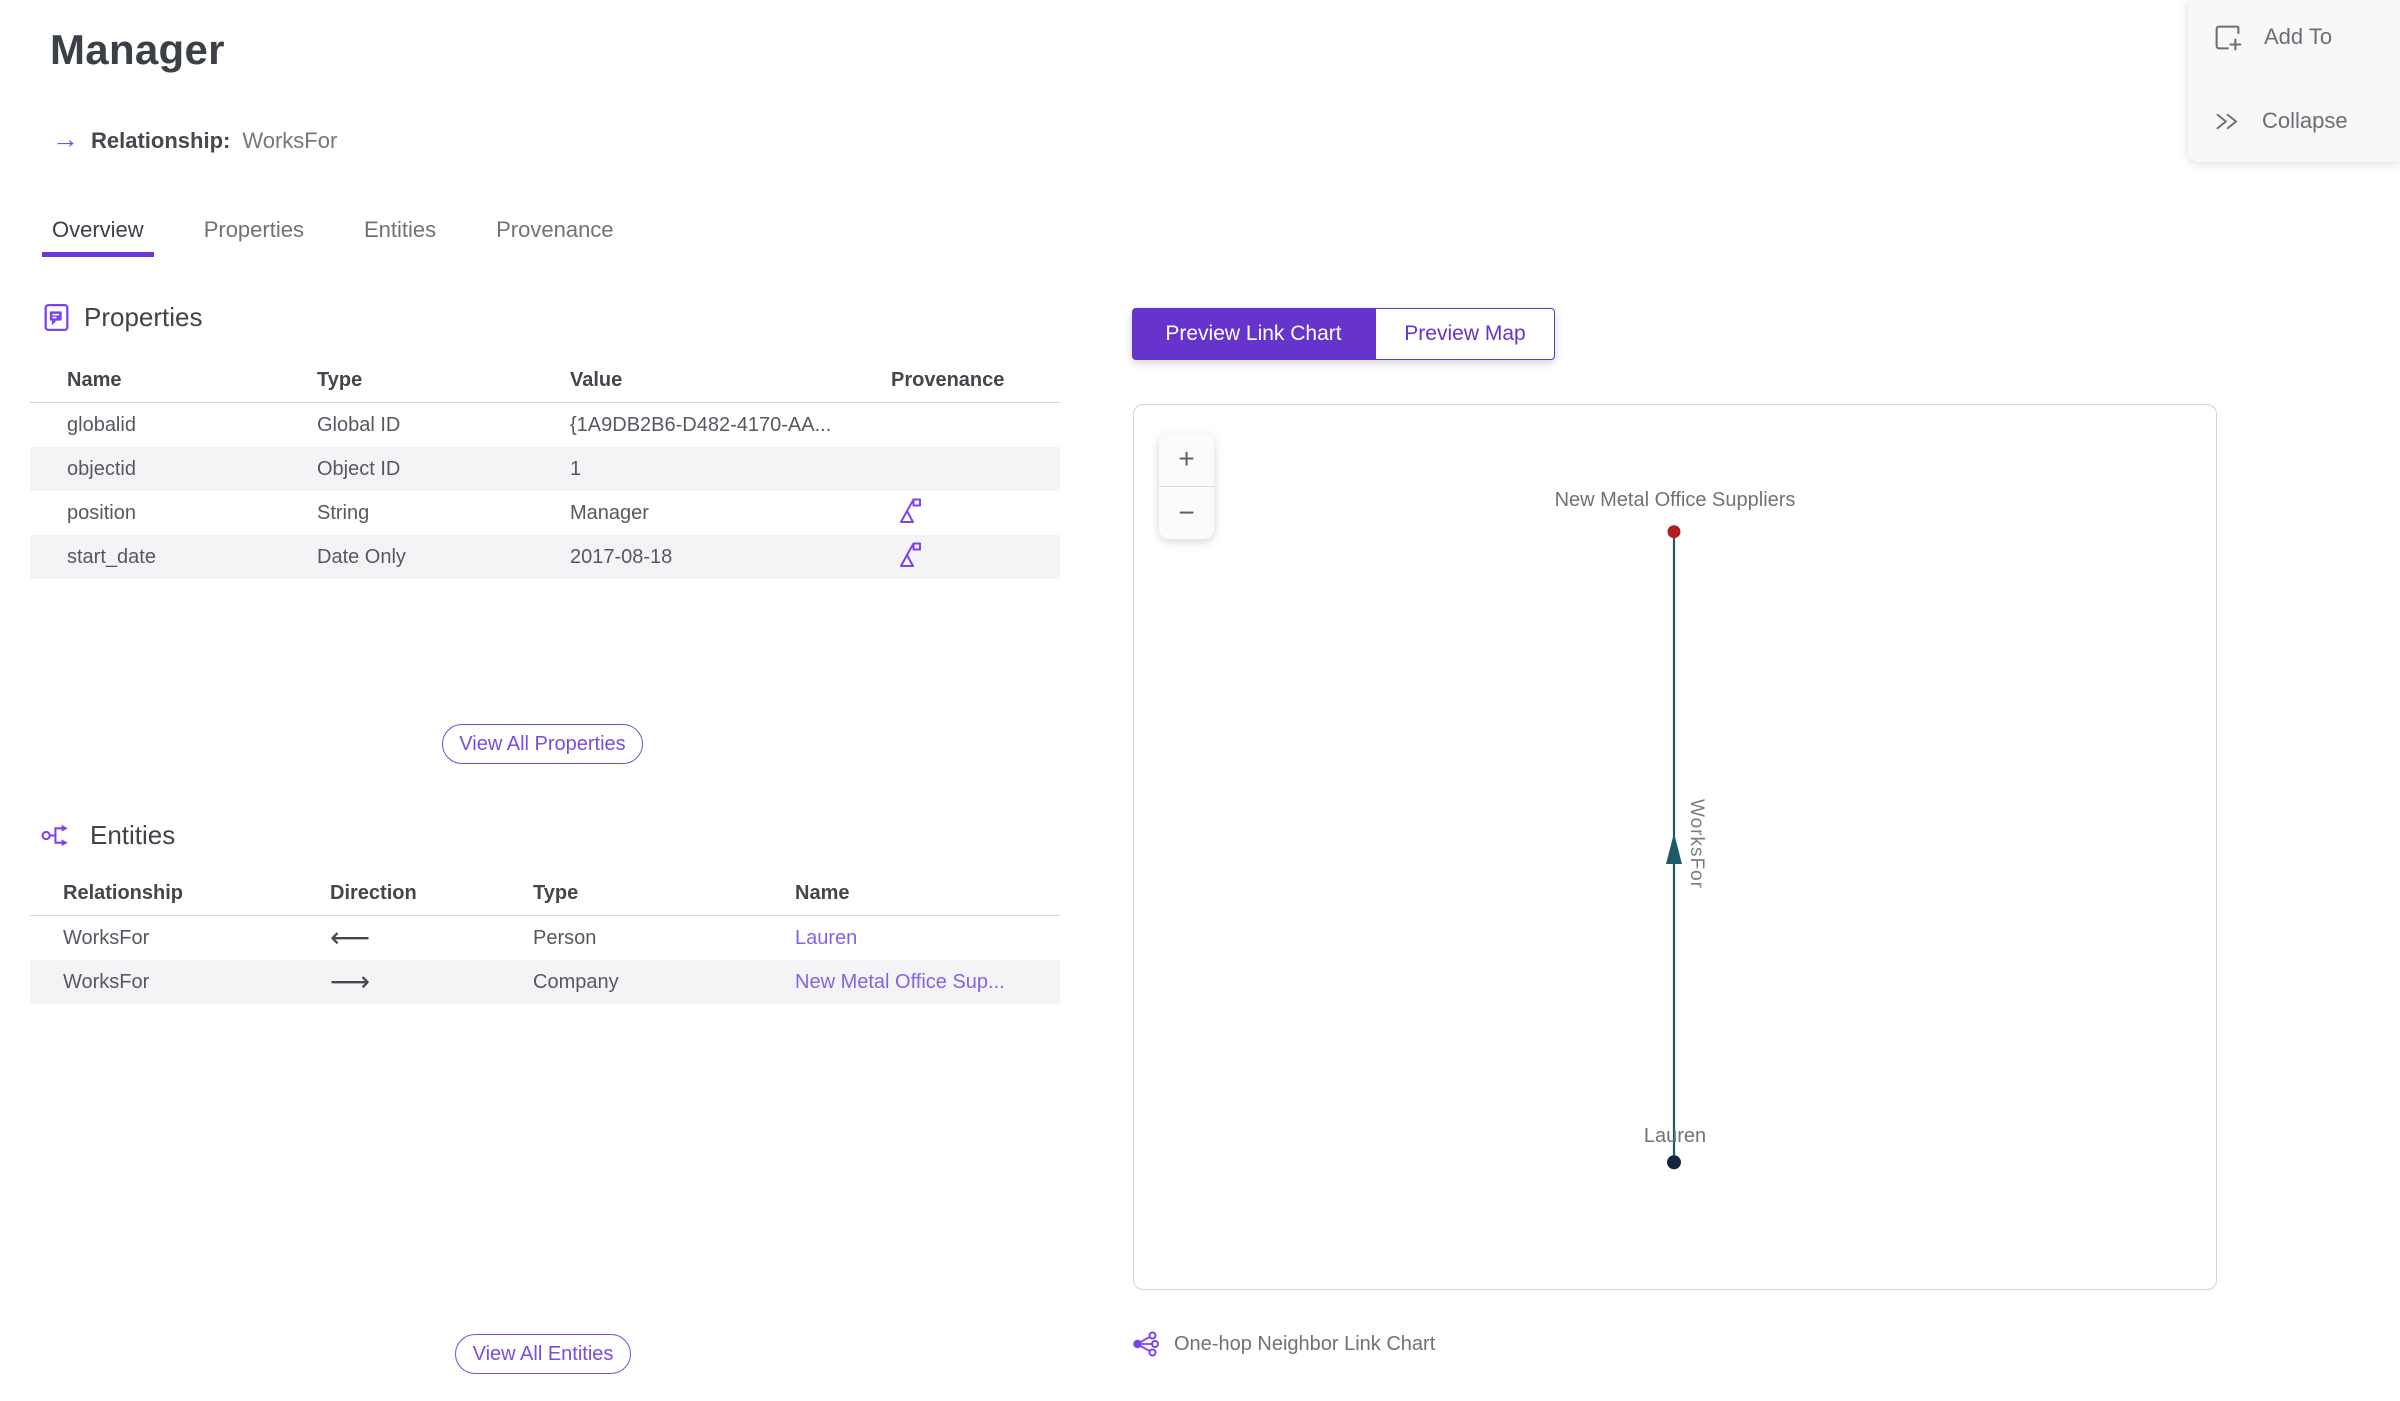  I want to click on add-to-button: Add To, so click(2294, 37).